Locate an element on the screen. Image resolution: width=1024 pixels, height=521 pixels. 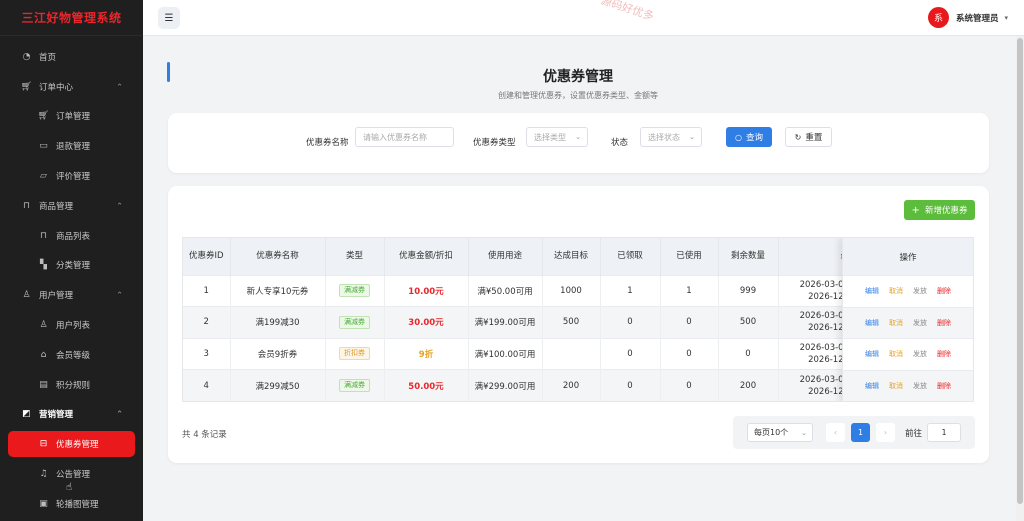
col-header-type: 类型 is located at coordinates (355, 256).